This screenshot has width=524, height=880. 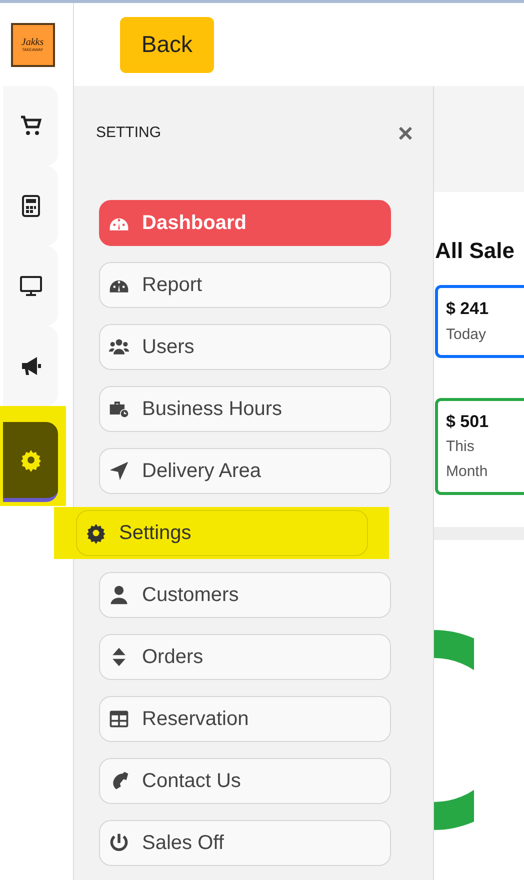 What do you see at coordinates (119, 595) in the screenshot?
I see `user-icon` at bounding box center [119, 595].